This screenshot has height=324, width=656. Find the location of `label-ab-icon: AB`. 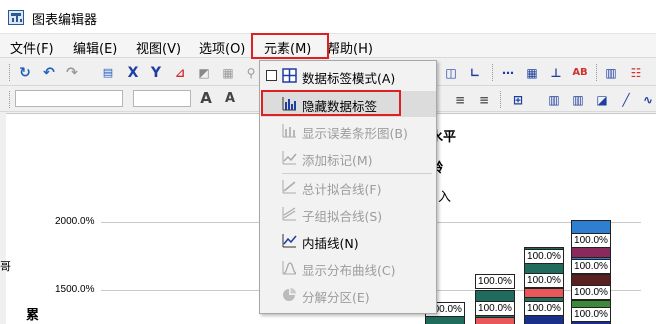

label-ab-icon: AB is located at coordinates (580, 73).